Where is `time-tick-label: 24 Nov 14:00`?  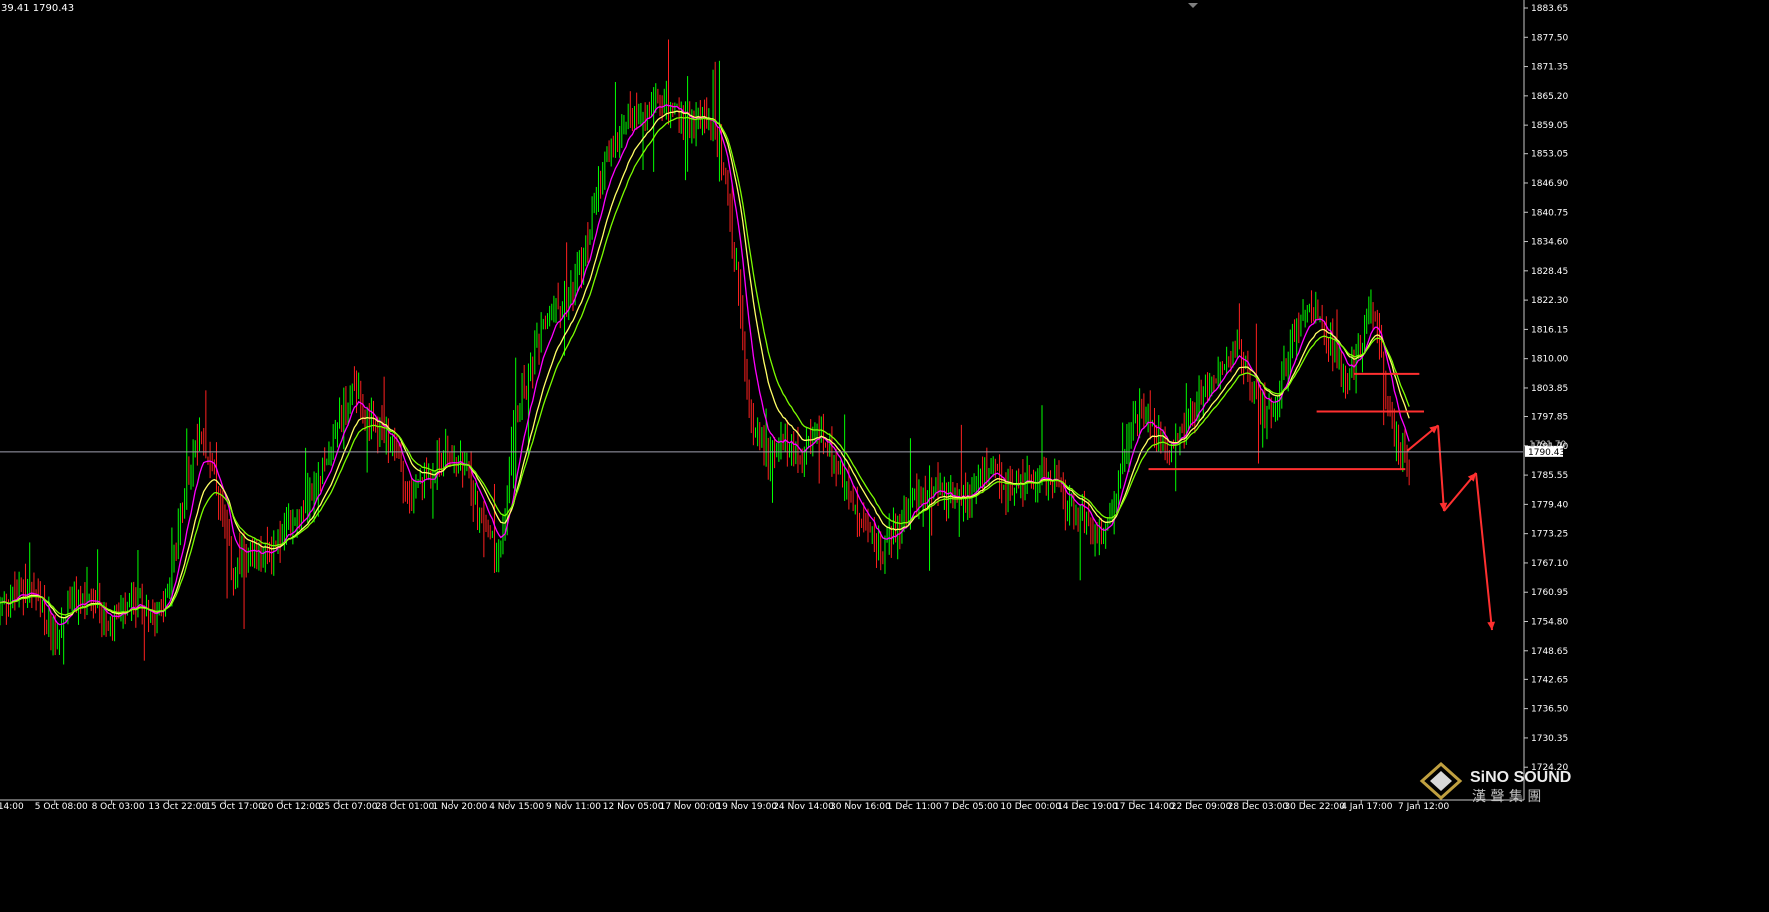
time-tick-label: 24 Nov 14:00 is located at coordinates (803, 807).